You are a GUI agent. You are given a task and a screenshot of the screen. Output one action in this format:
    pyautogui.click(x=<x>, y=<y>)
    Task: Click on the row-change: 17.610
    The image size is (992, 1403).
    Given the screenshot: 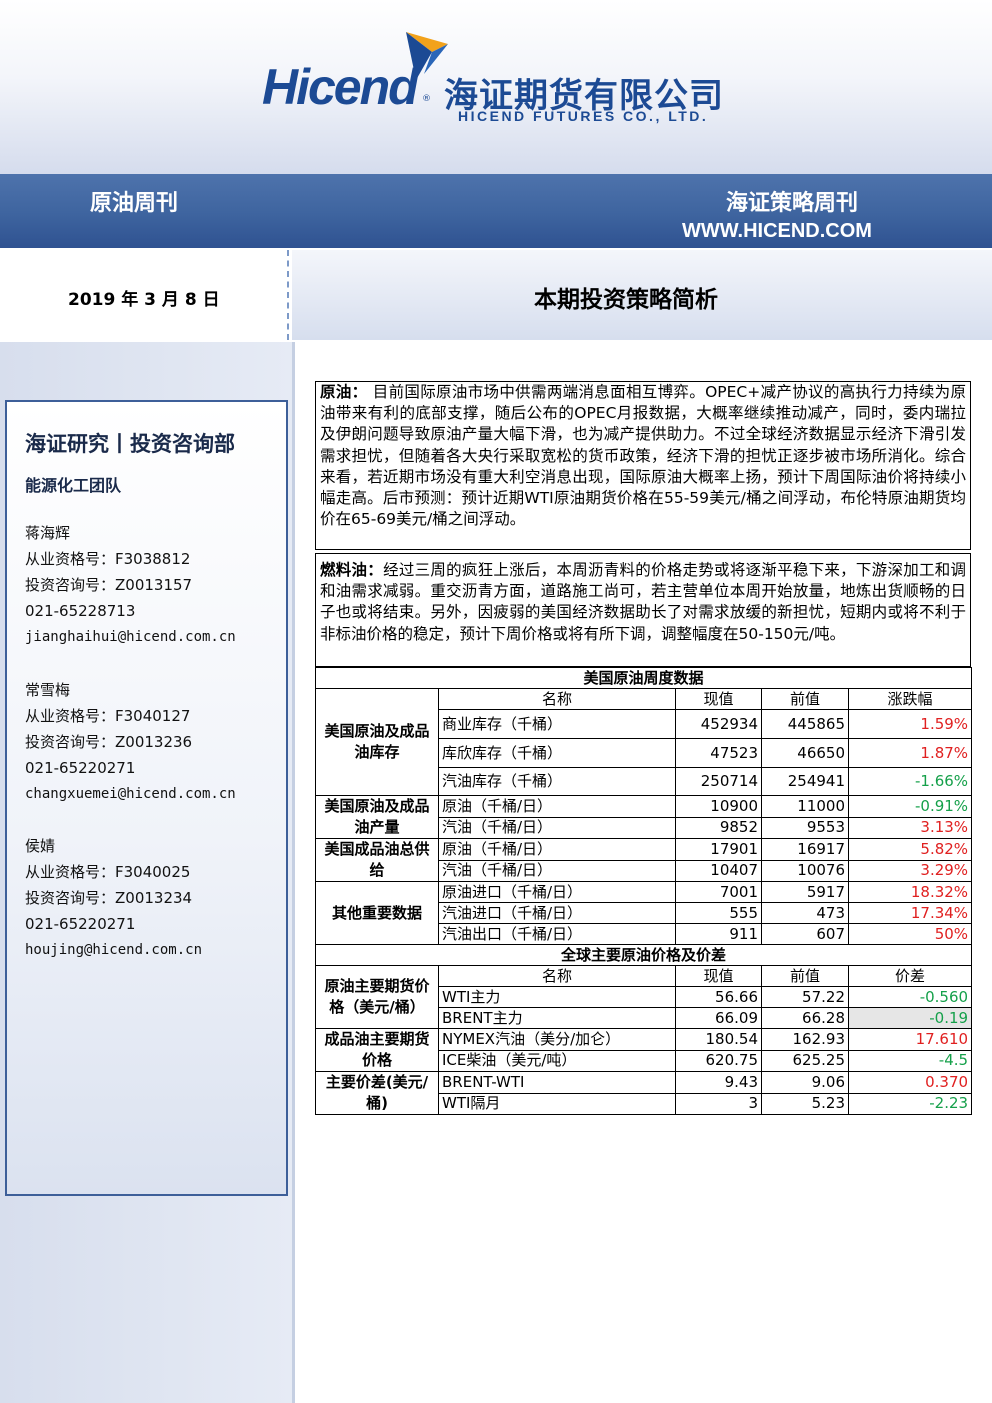 What is the action you would take?
    pyautogui.click(x=910, y=1039)
    